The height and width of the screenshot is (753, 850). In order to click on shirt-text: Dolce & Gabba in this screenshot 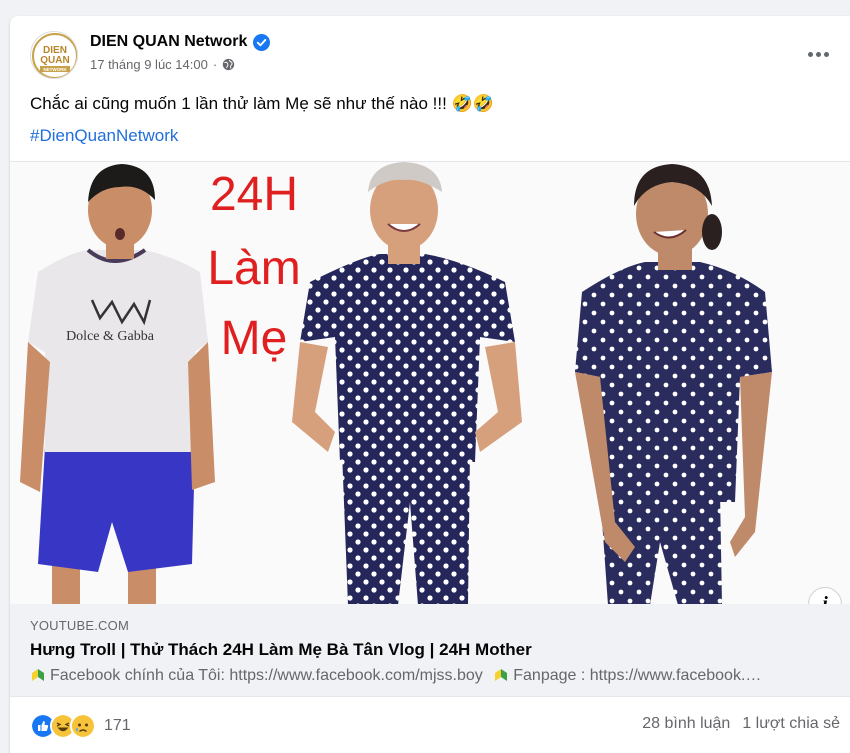, I will do `click(110, 336)`.